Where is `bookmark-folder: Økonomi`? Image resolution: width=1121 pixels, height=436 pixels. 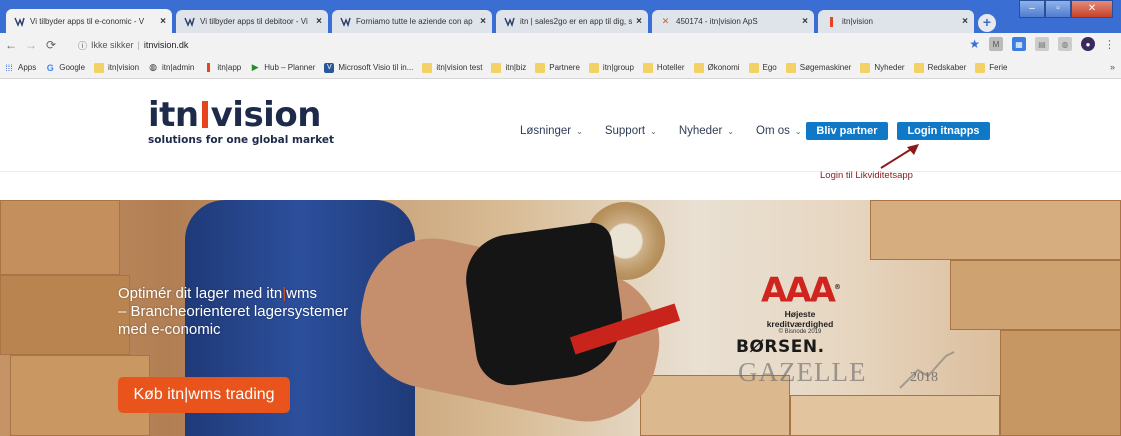 bookmark-folder: Økonomi is located at coordinates (716, 67).